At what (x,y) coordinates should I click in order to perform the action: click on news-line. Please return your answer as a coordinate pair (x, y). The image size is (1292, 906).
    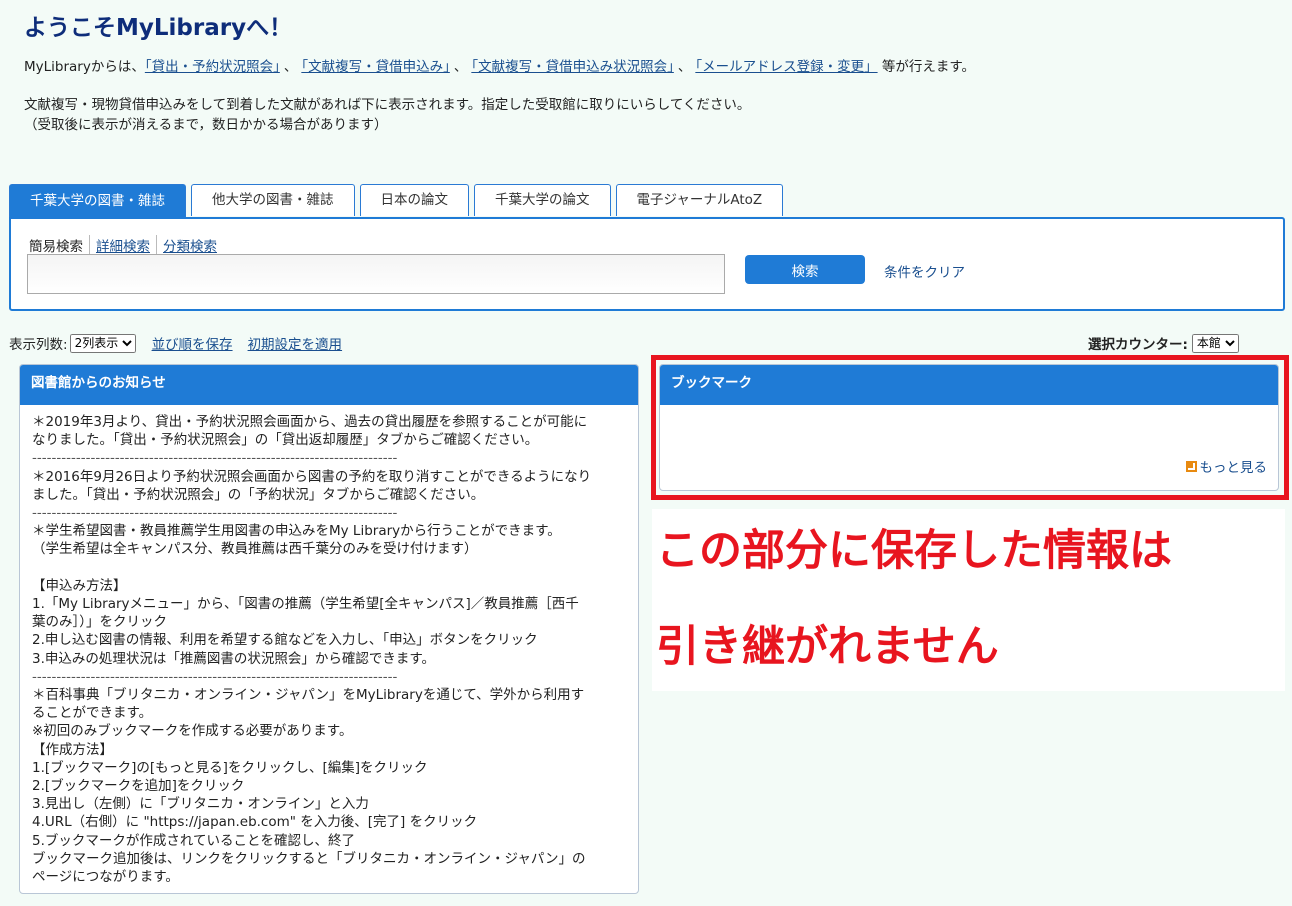
    Looking at the image, I should click on (329, 568).